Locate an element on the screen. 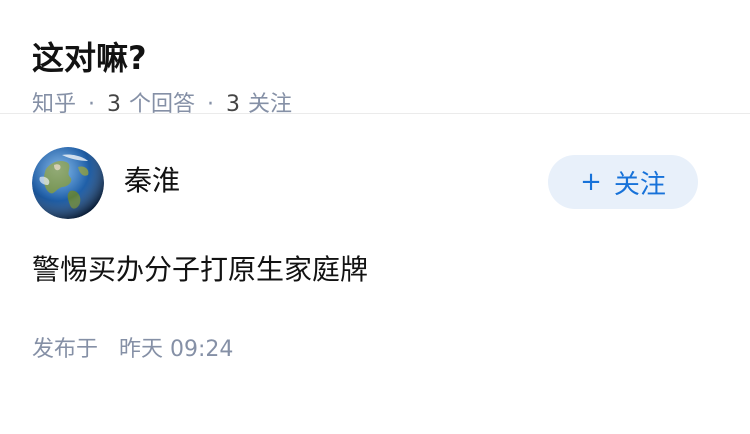 This screenshot has height=434, width=750. source-label: 知乎 is located at coordinates (54, 105).